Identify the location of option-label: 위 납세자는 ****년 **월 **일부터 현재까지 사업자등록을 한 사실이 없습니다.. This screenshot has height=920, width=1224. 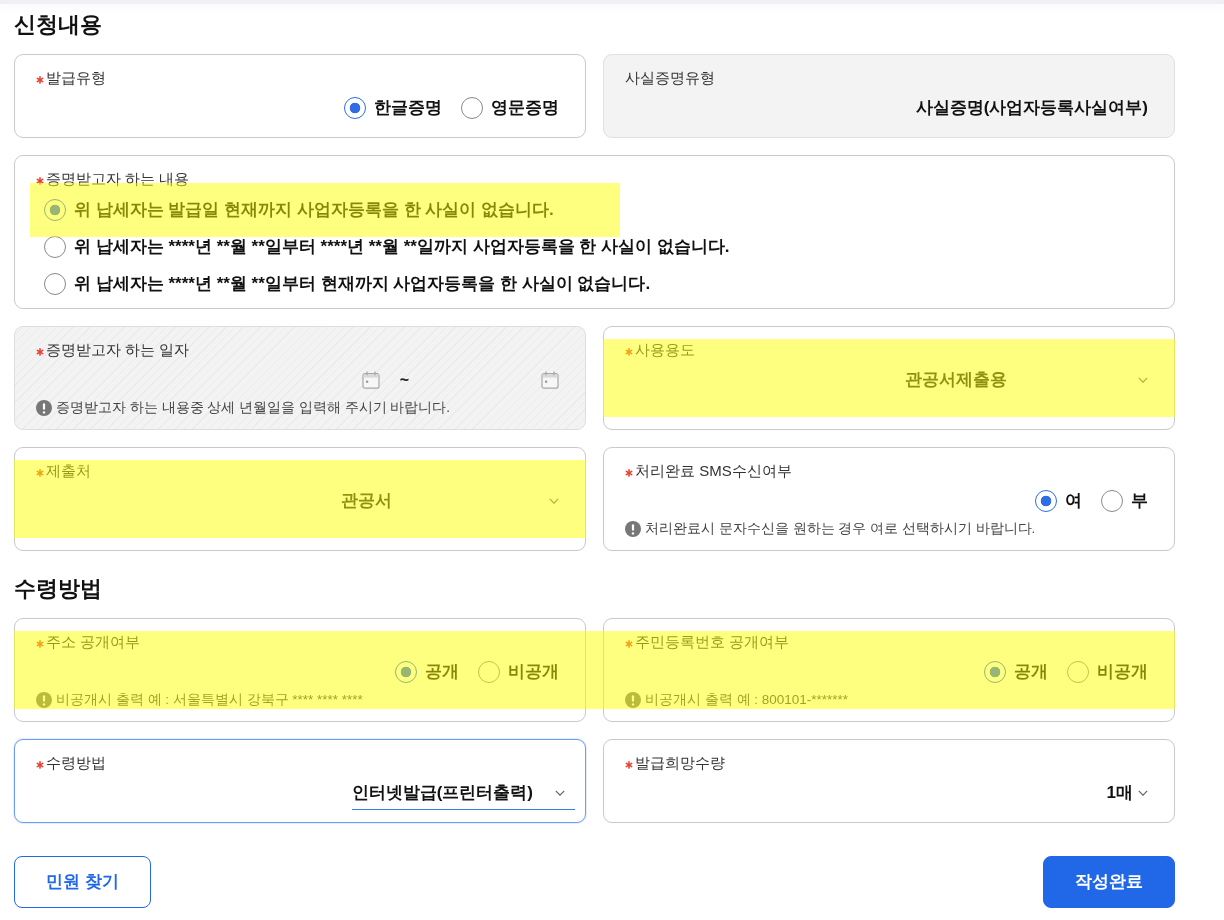
(362, 283).